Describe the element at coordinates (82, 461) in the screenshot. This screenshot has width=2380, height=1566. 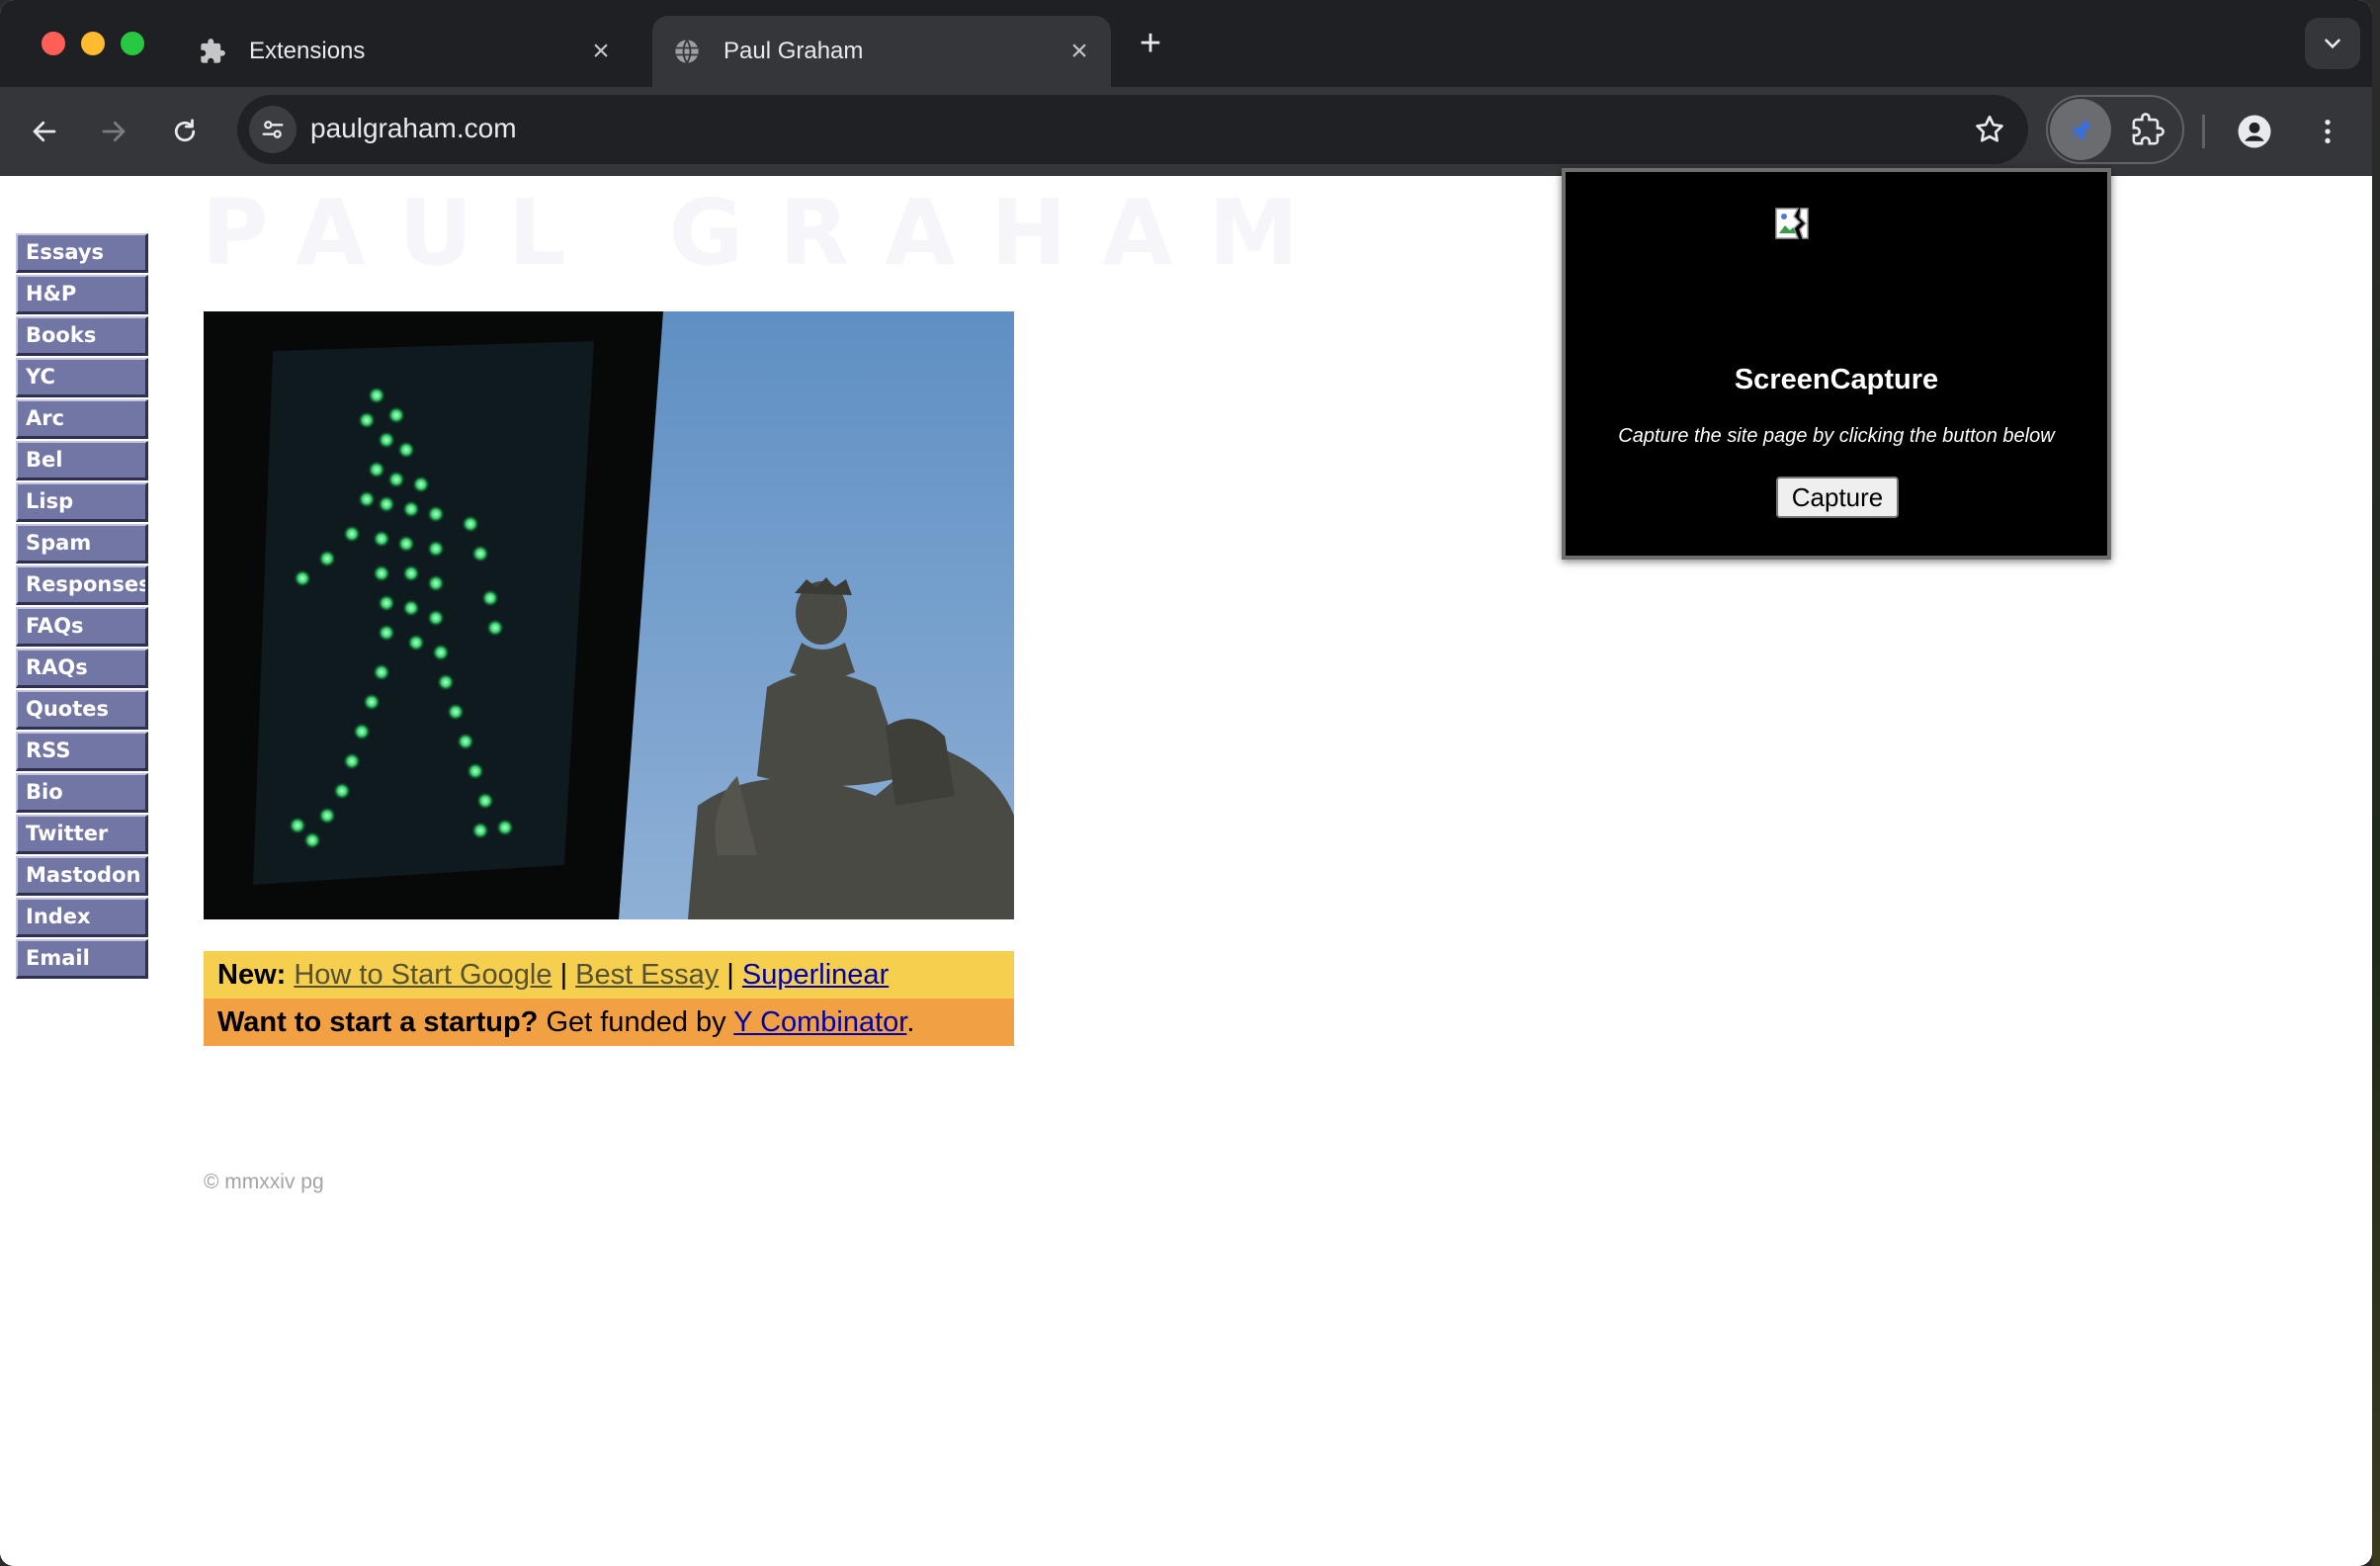
I see `nav-bel: Bel` at that location.